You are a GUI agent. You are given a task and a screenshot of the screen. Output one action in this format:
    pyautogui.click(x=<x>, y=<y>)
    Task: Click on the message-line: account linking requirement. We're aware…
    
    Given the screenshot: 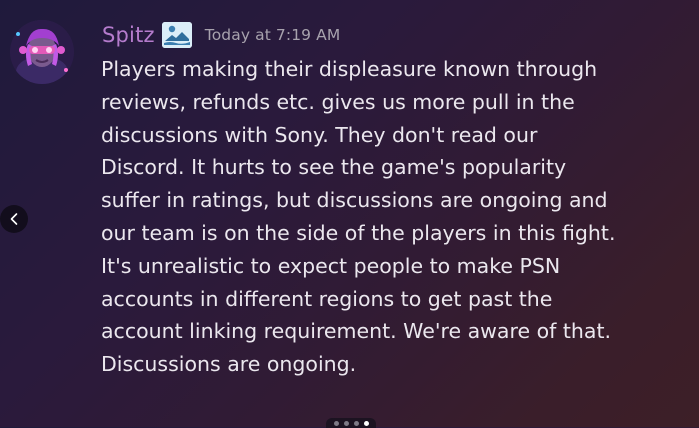 What is the action you would take?
    pyautogui.click(x=356, y=331)
    